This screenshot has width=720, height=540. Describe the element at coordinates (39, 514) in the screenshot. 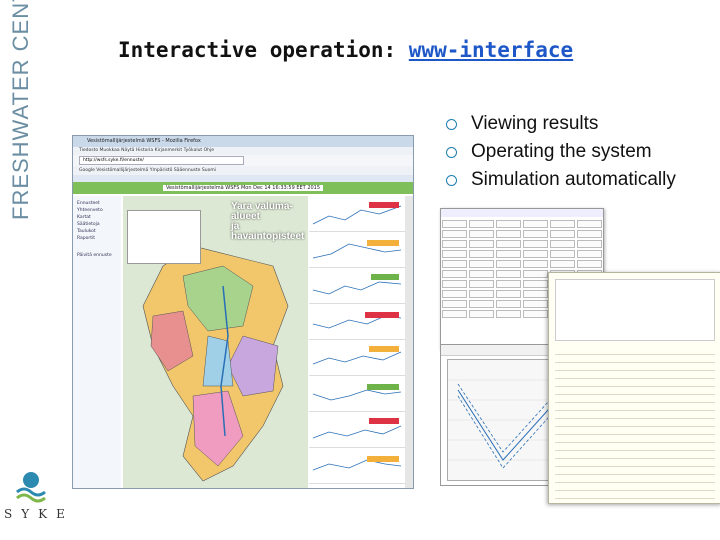

I see `syke-logo-text: SYKE` at that location.